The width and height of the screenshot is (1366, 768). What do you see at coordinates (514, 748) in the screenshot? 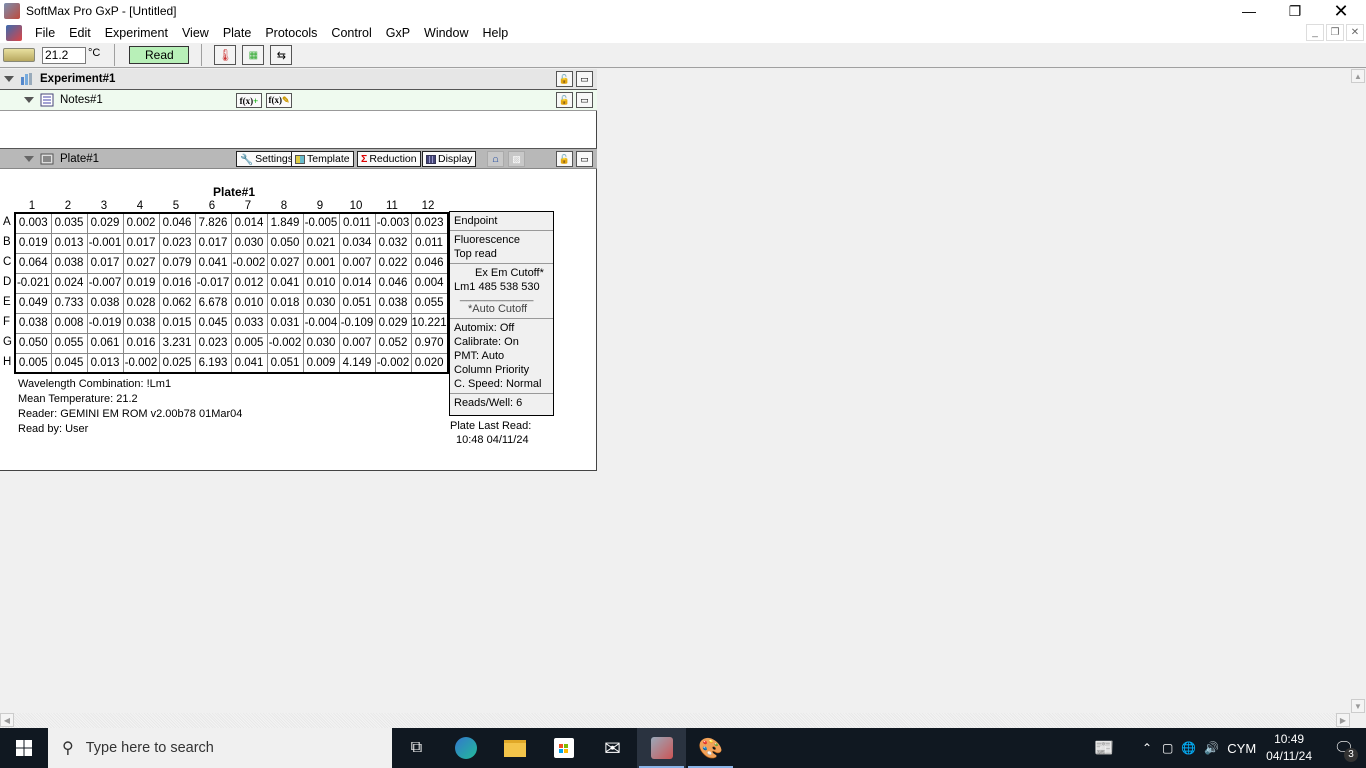
I see `file-explorer-button` at bounding box center [514, 748].